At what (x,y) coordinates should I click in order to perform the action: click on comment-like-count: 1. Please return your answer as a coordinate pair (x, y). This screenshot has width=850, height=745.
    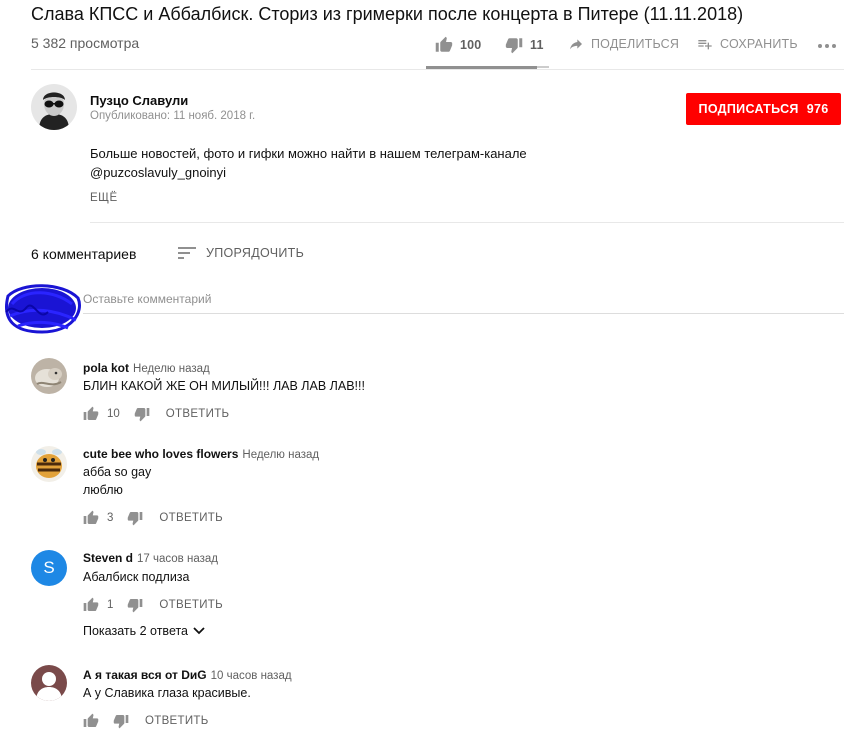
    Looking at the image, I should click on (110, 605).